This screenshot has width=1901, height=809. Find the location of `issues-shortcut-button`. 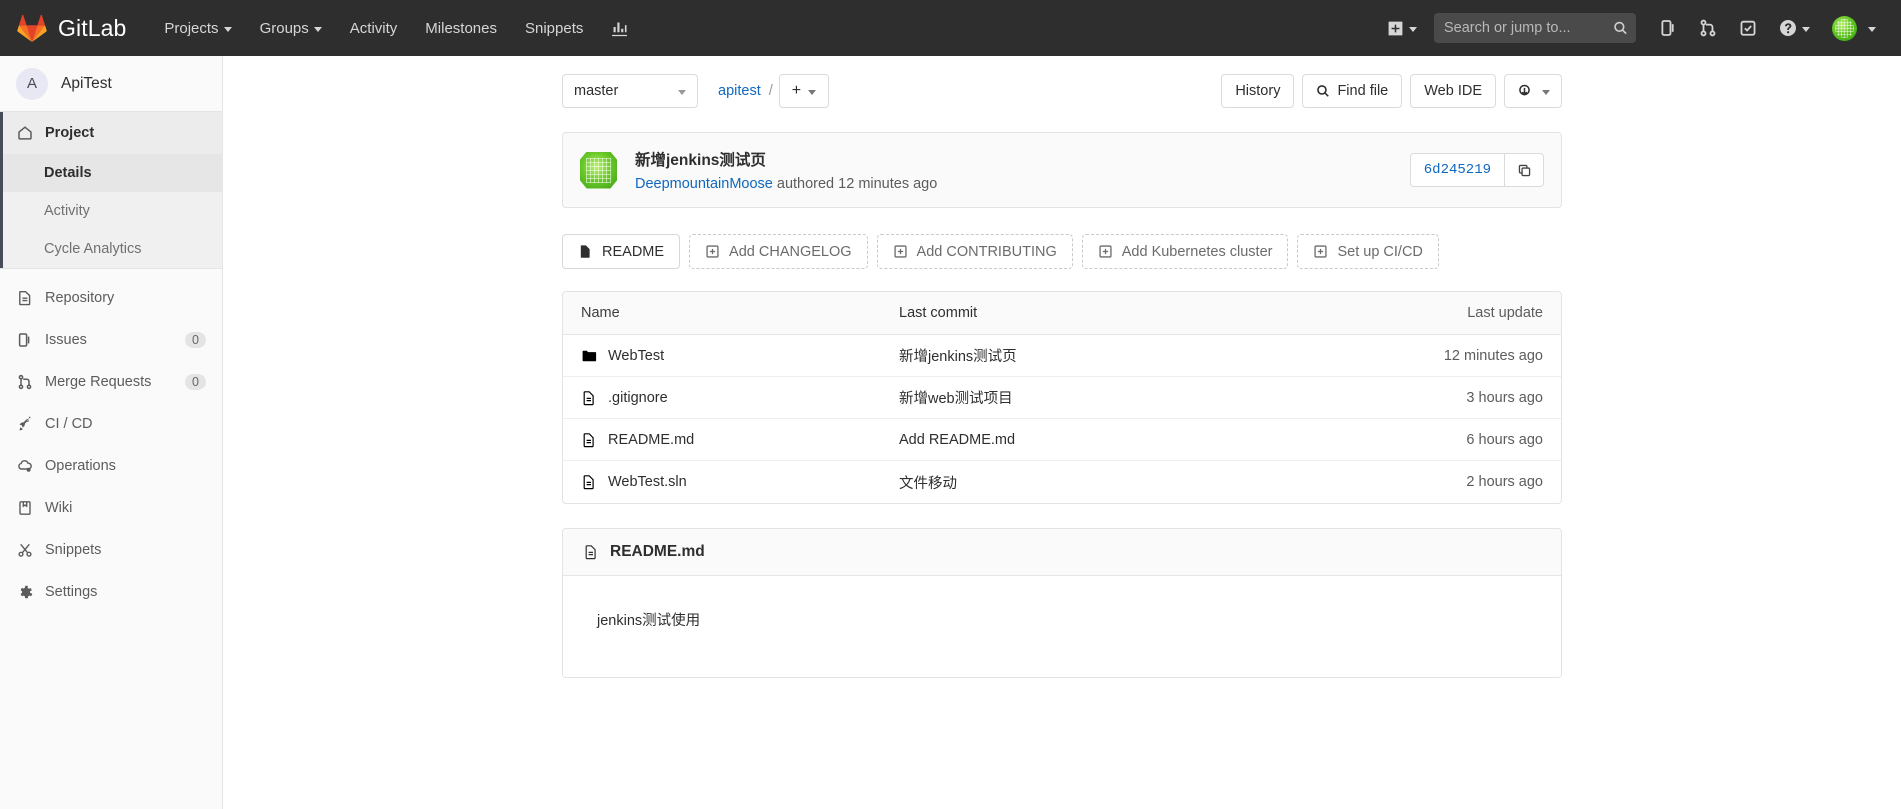

issues-shortcut-button is located at coordinates (1668, 28).